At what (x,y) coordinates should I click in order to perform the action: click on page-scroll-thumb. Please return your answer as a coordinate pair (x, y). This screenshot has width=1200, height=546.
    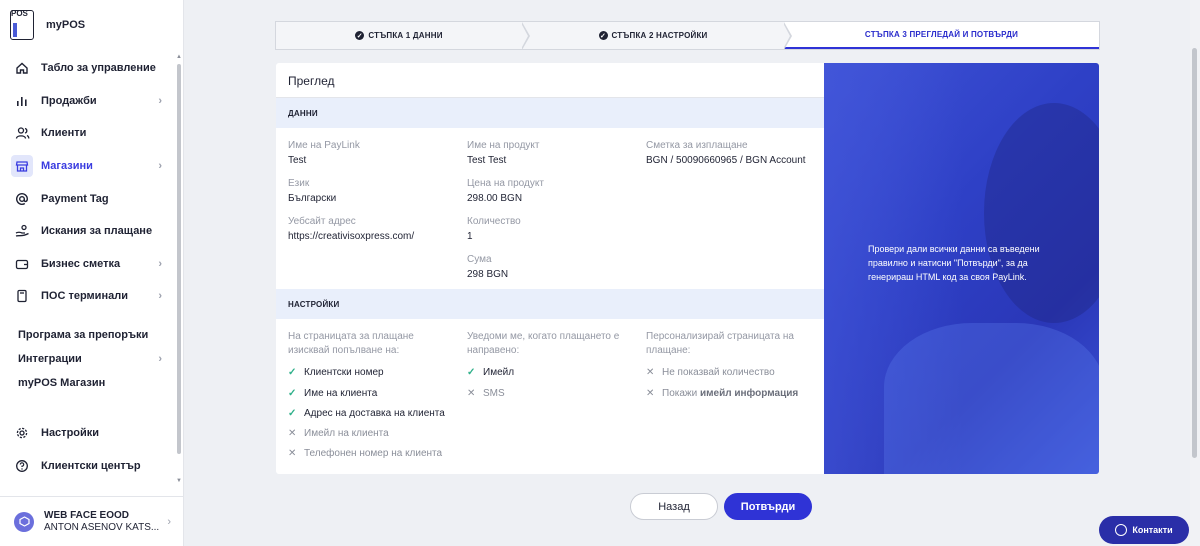
    Looking at the image, I should click on (1194, 253).